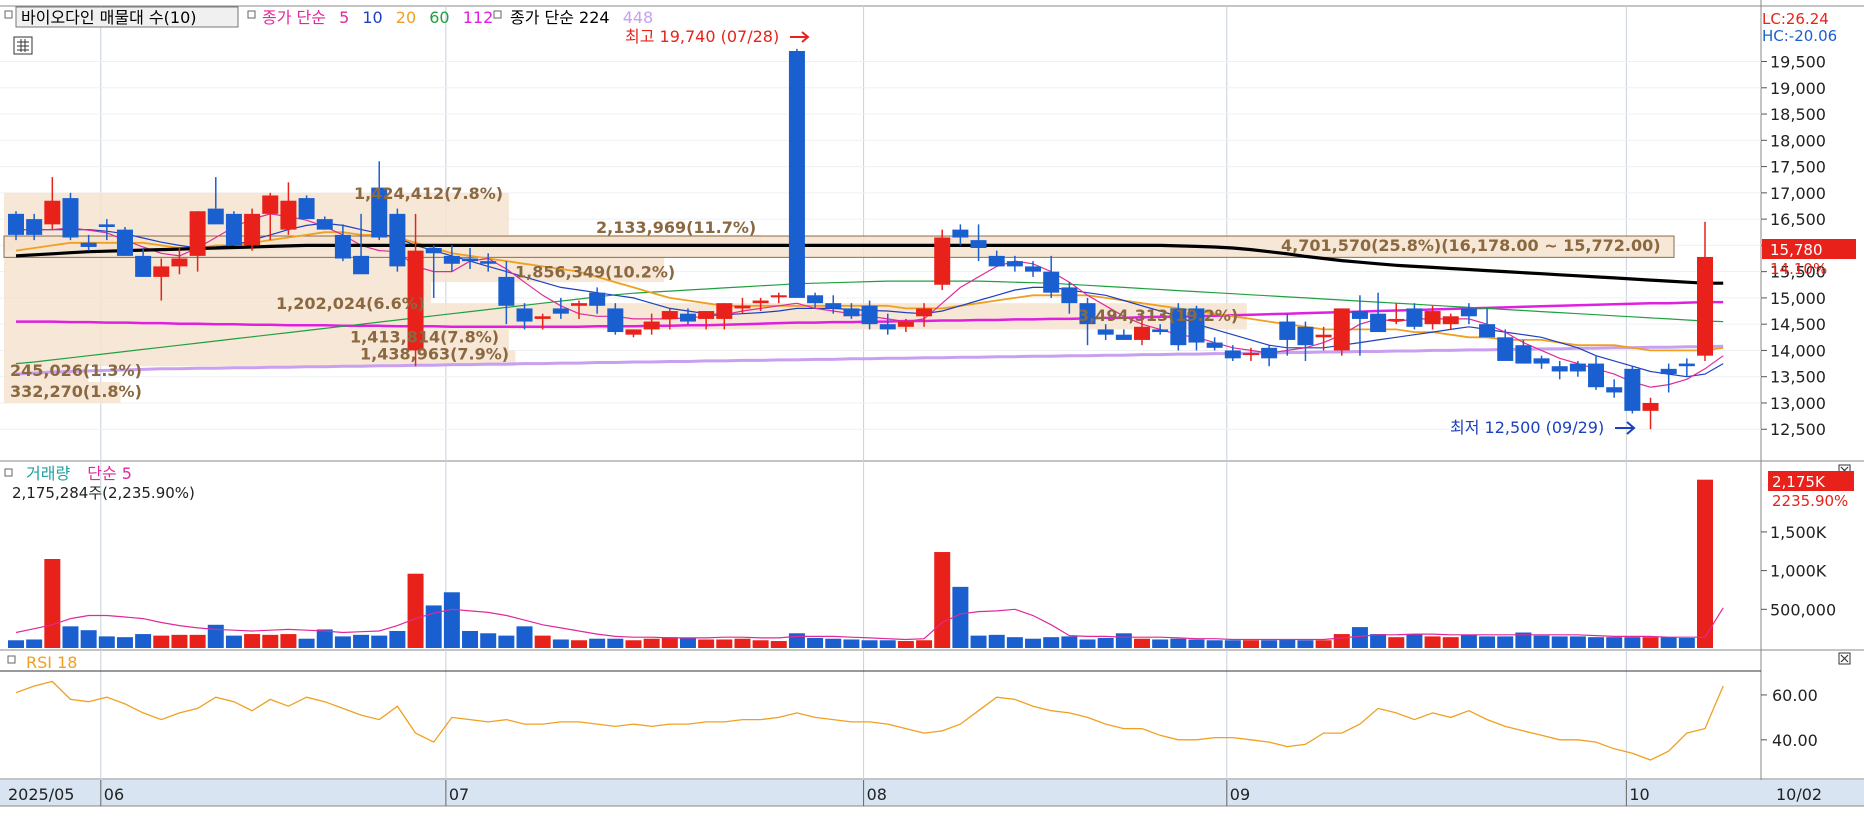 The width and height of the screenshot is (1864, 816). What do you see at coordinates (51, 662) in the screenshot?
I see `rsi-legend-label: RSI 18` at bounding box center [51, 662].